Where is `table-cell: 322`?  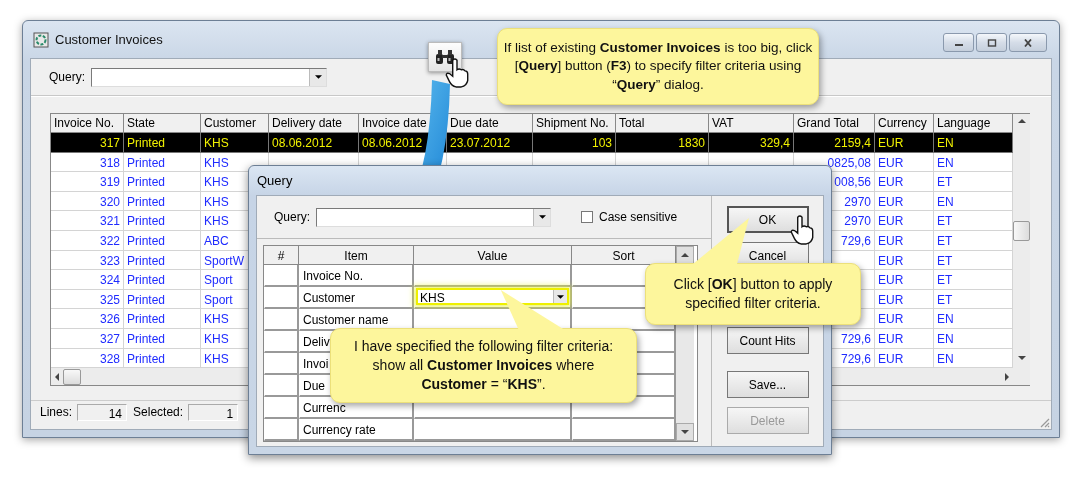
table-cell: 322 is located at coordinates (87, 240).